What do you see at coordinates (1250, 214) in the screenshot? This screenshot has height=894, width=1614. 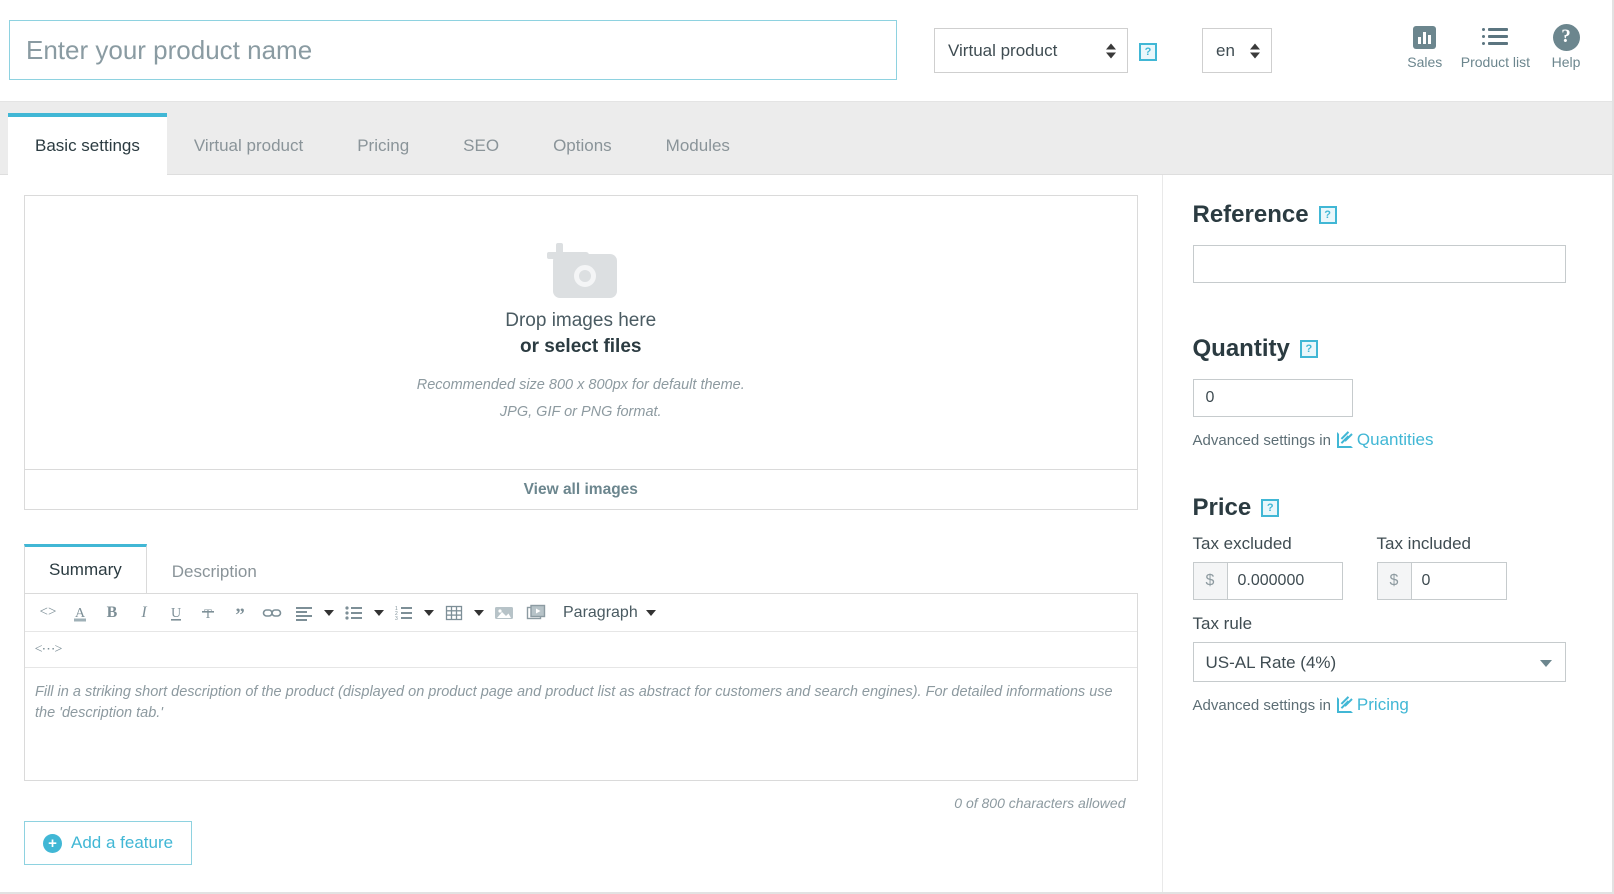 I see `reference-title: Reference` at bounding box center [1250, 214].